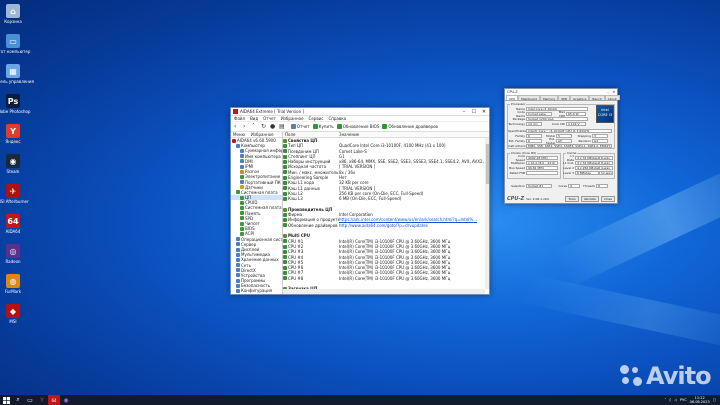 This screenshot has height=405, width=720. What do you see at coordinates (255, 126) in the screenshot?
I see `up-icon: ˄` at bounding box center [255, 126].